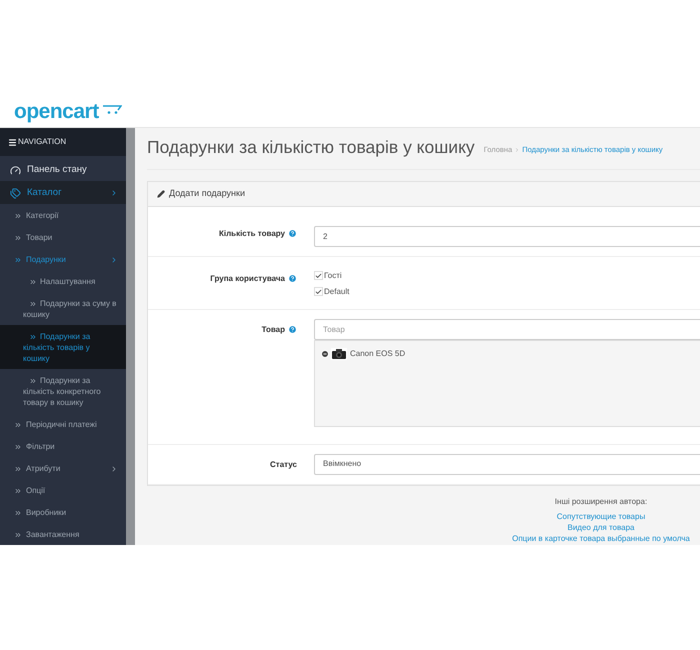 This screenshot has height=650, width=700. I want to click on field-label: Статус, so click(283, 464).